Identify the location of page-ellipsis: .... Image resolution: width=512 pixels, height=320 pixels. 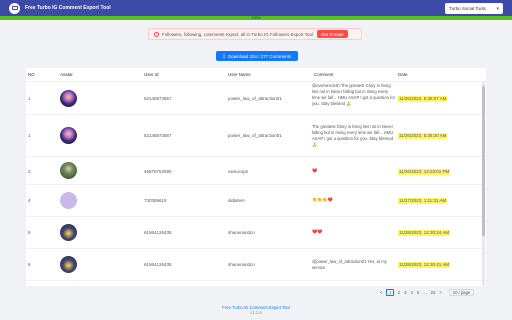
(425, 292).